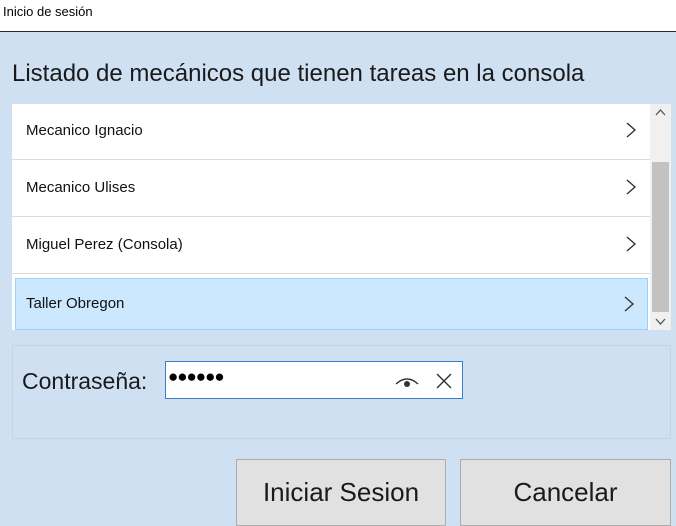  Describe the element at coordinates (407, 381) in the screenshot. I see `eye-icon` at that location.